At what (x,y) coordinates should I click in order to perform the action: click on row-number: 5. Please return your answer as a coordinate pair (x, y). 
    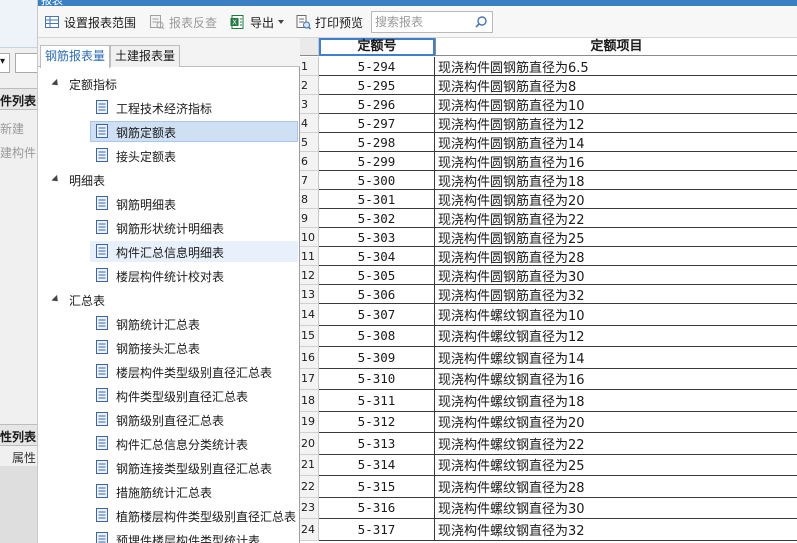
    Looking at the image, I should click on (309, 142).